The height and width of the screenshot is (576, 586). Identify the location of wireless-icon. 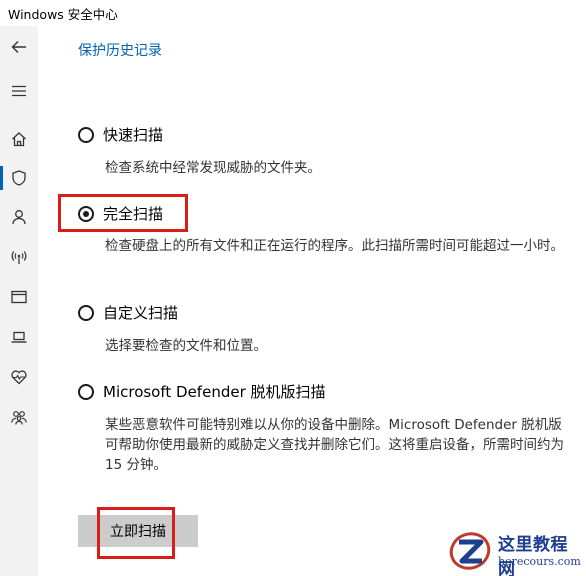
(19, 257).